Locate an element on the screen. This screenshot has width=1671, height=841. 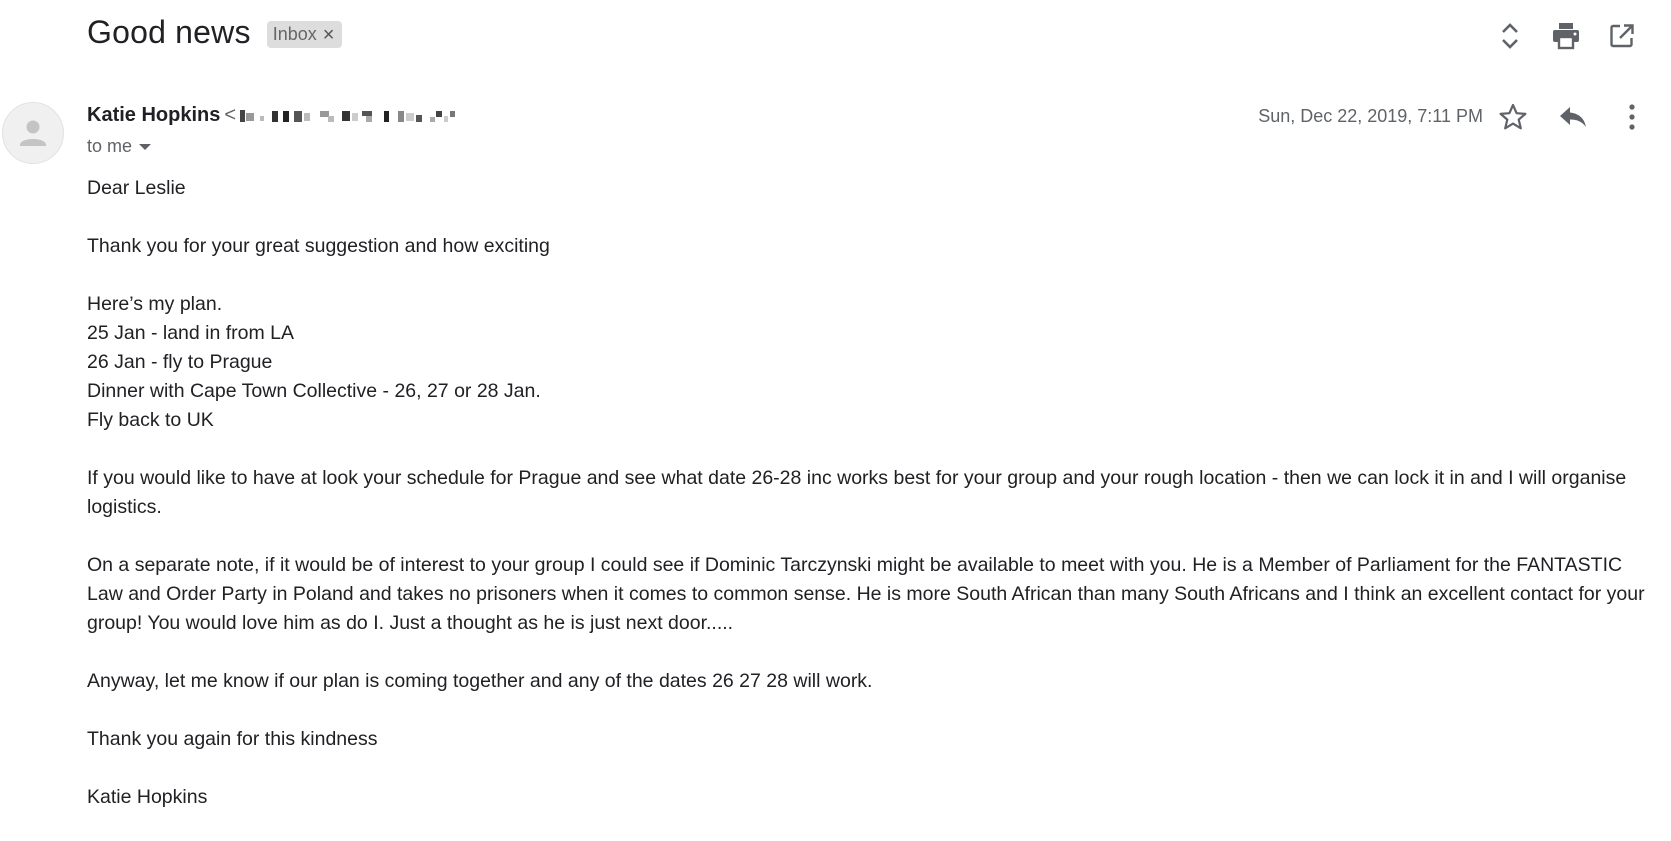
subject-row: Good news Inbox × is located at coordinates (215, 32).